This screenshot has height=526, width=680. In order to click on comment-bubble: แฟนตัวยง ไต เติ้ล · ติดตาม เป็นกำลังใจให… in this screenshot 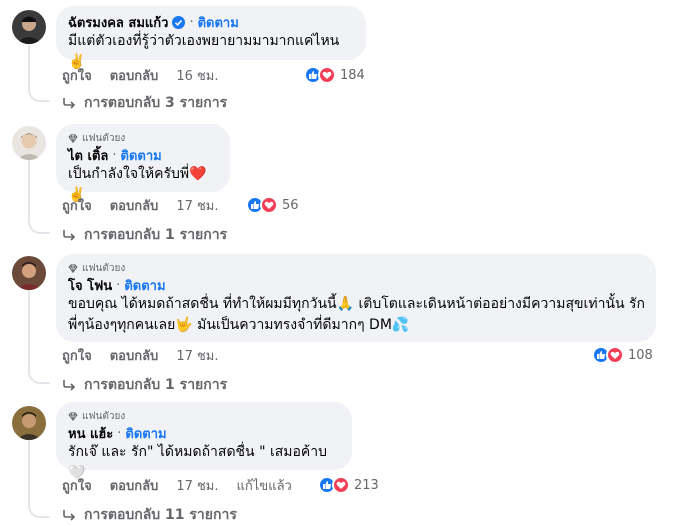, I will do `click(143, 163)`.